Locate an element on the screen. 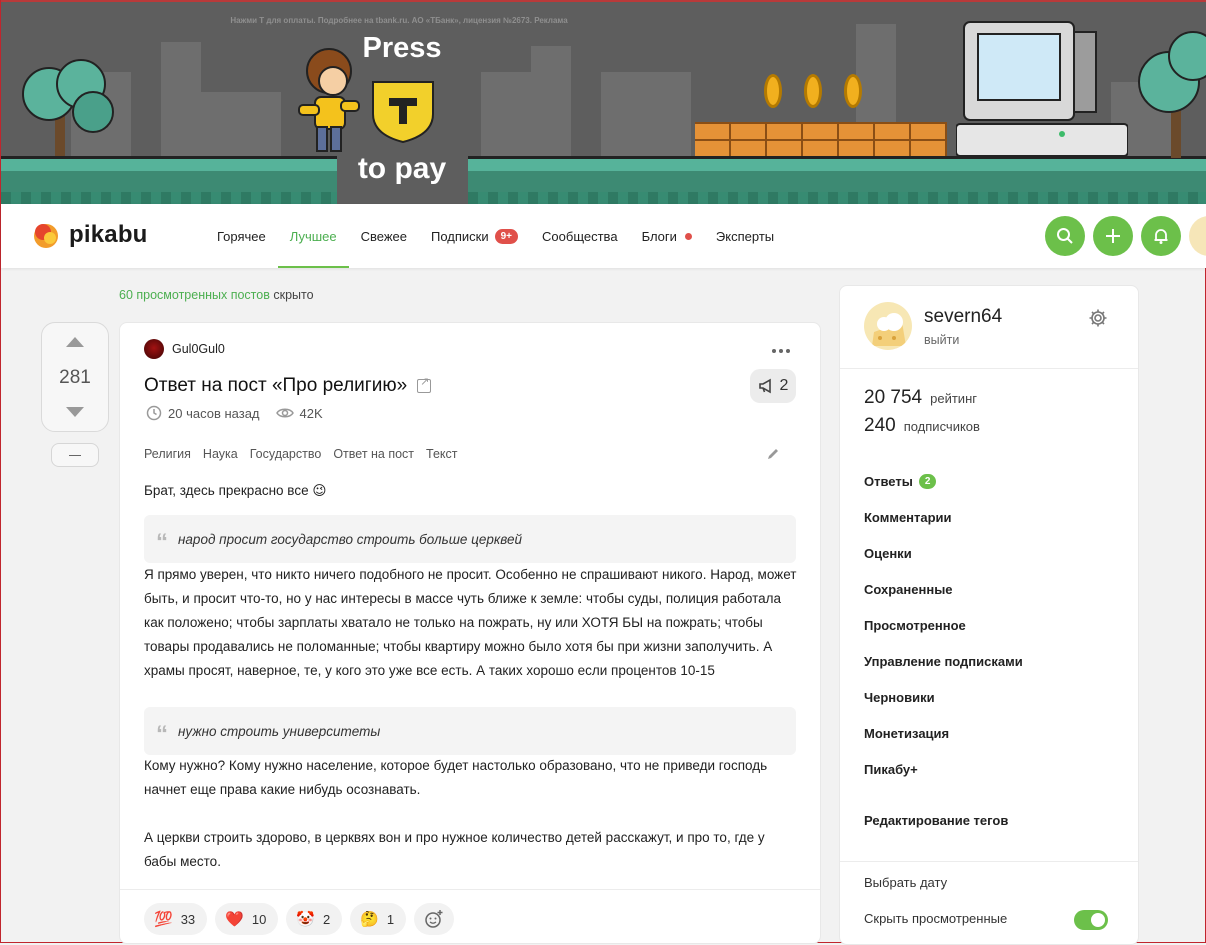  notifications-button is located at coordinates (1161, 236).